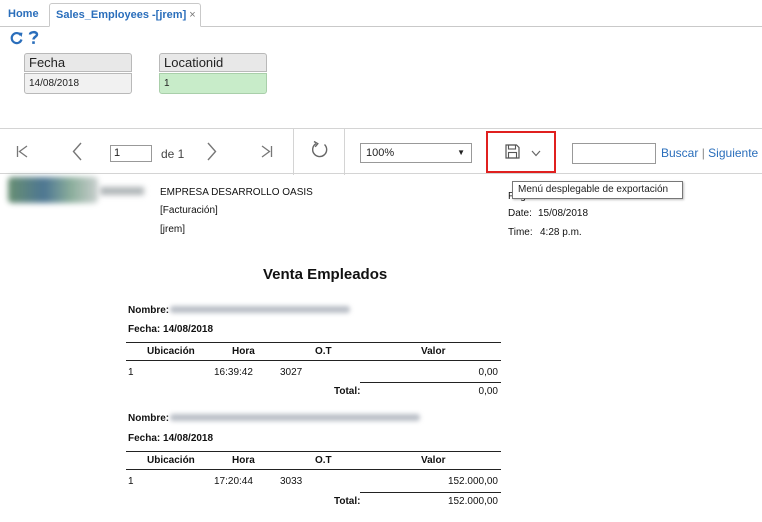  What do you see at coordinates (512, 151) in the screenshot?
I see `save-icon` at bounding box center [512, 151].